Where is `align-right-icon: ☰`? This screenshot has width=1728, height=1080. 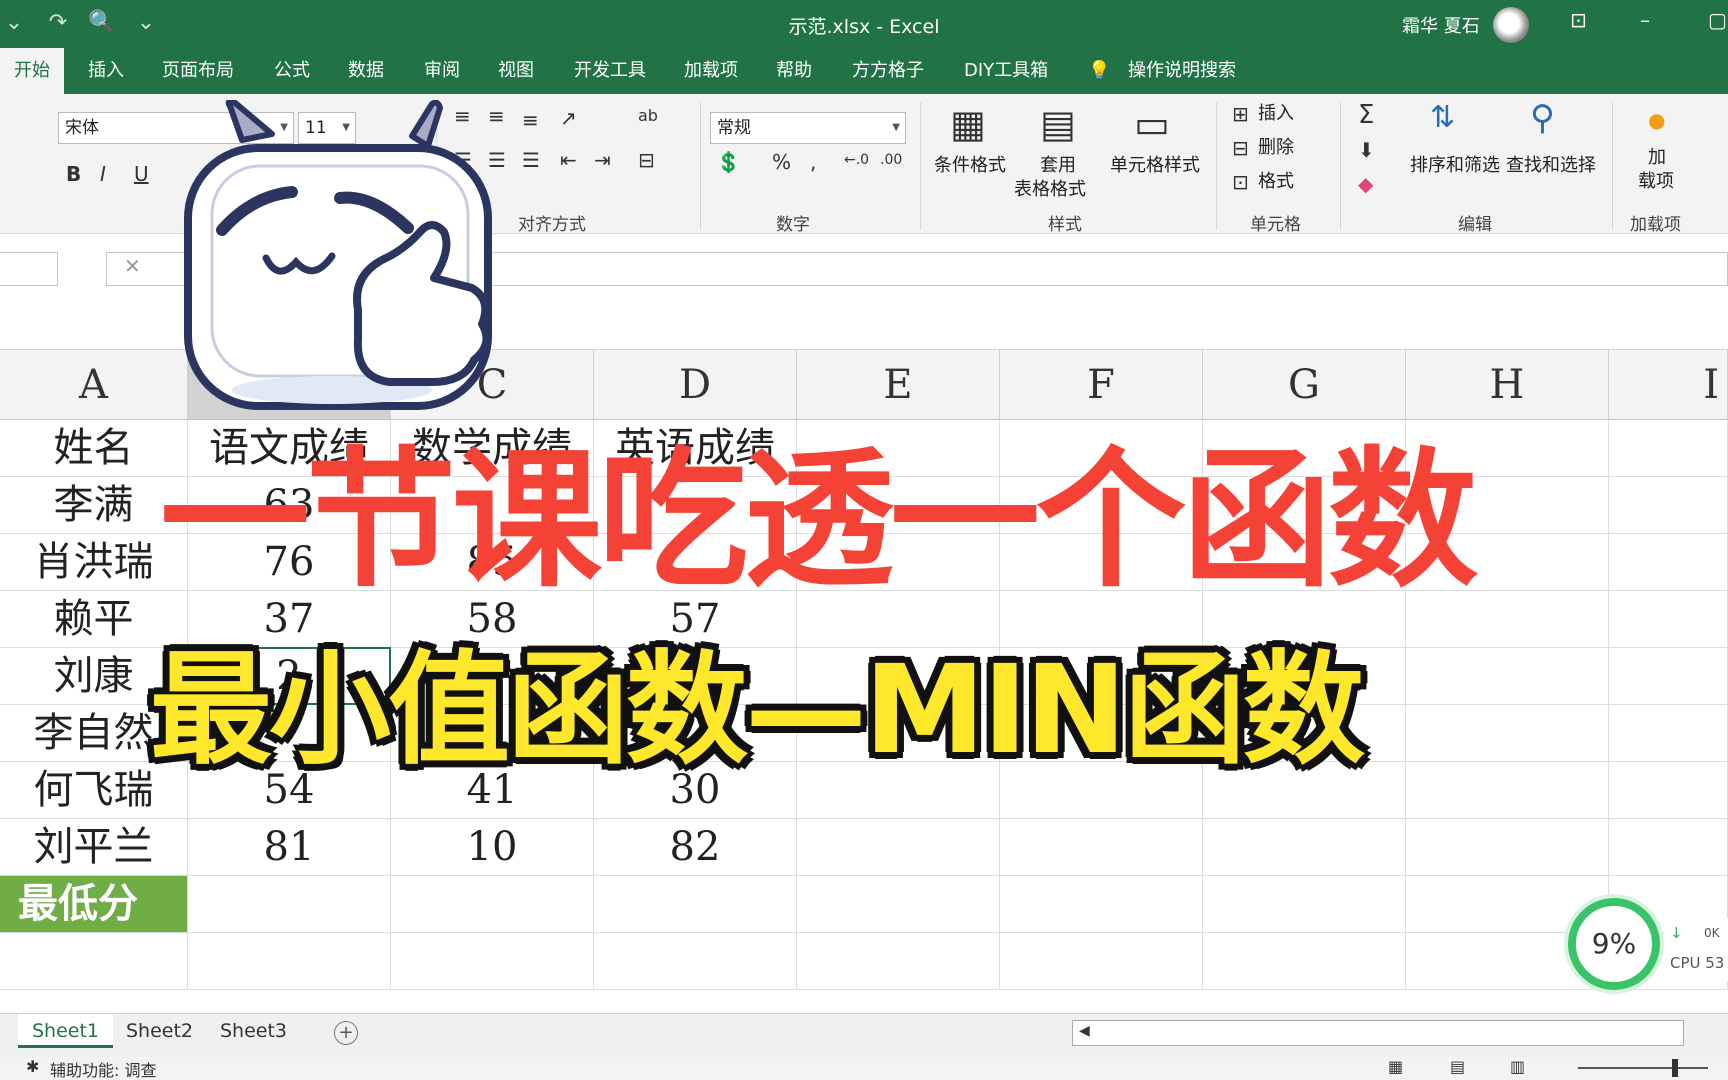
align-right-icon: ☰ is located at coordinates (531, 160).